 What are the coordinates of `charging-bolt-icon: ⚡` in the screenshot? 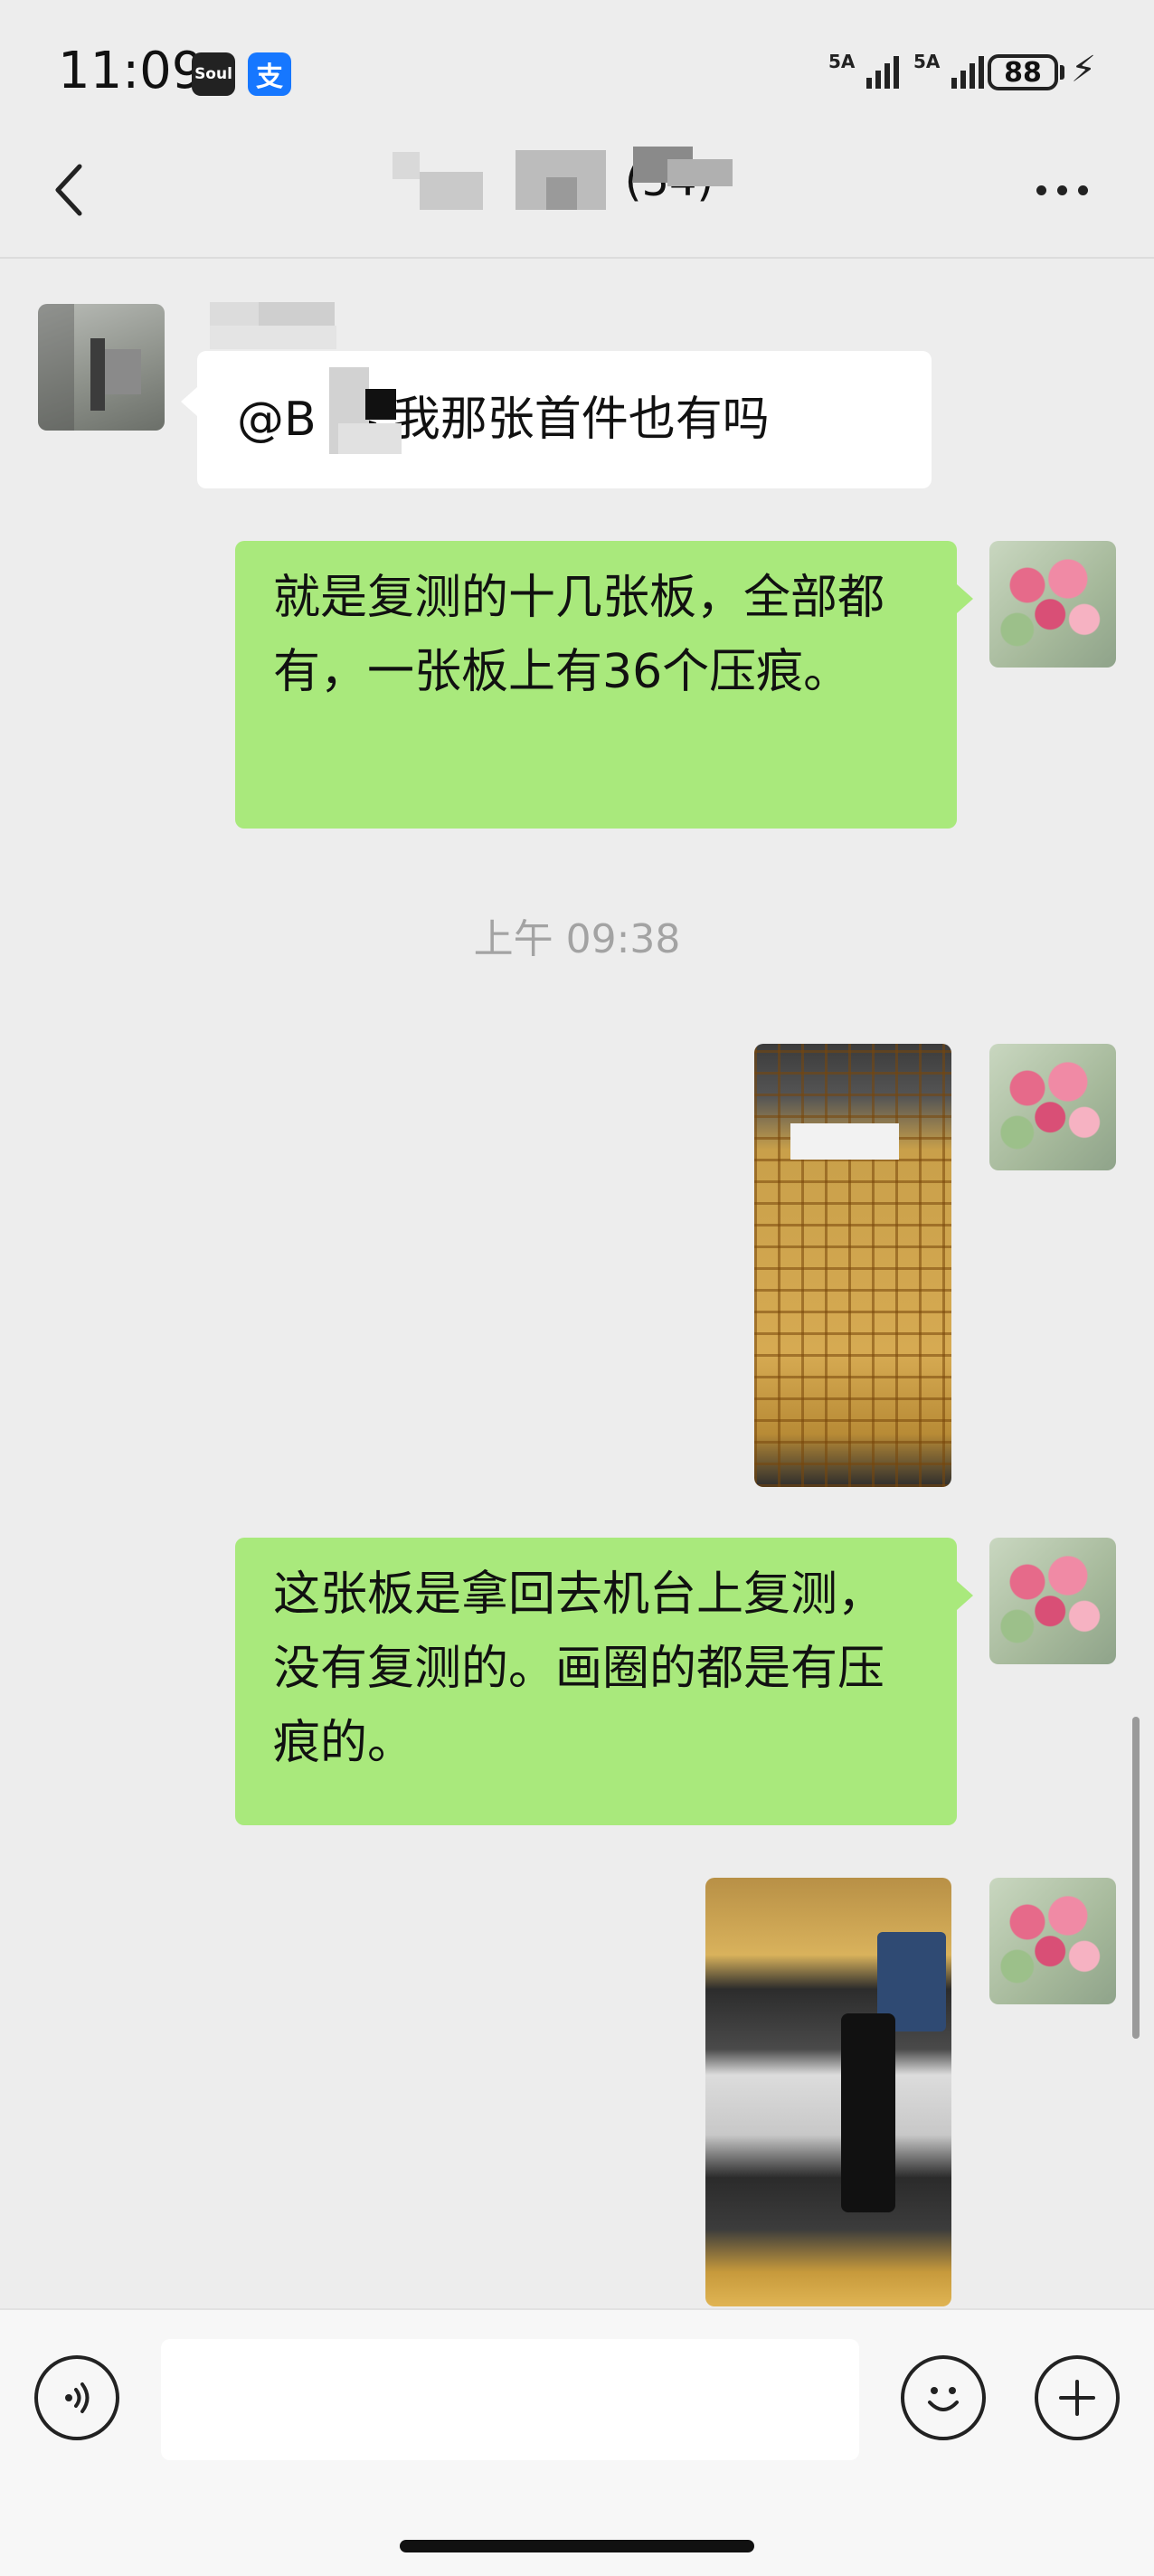 It's located at (1084, 70).